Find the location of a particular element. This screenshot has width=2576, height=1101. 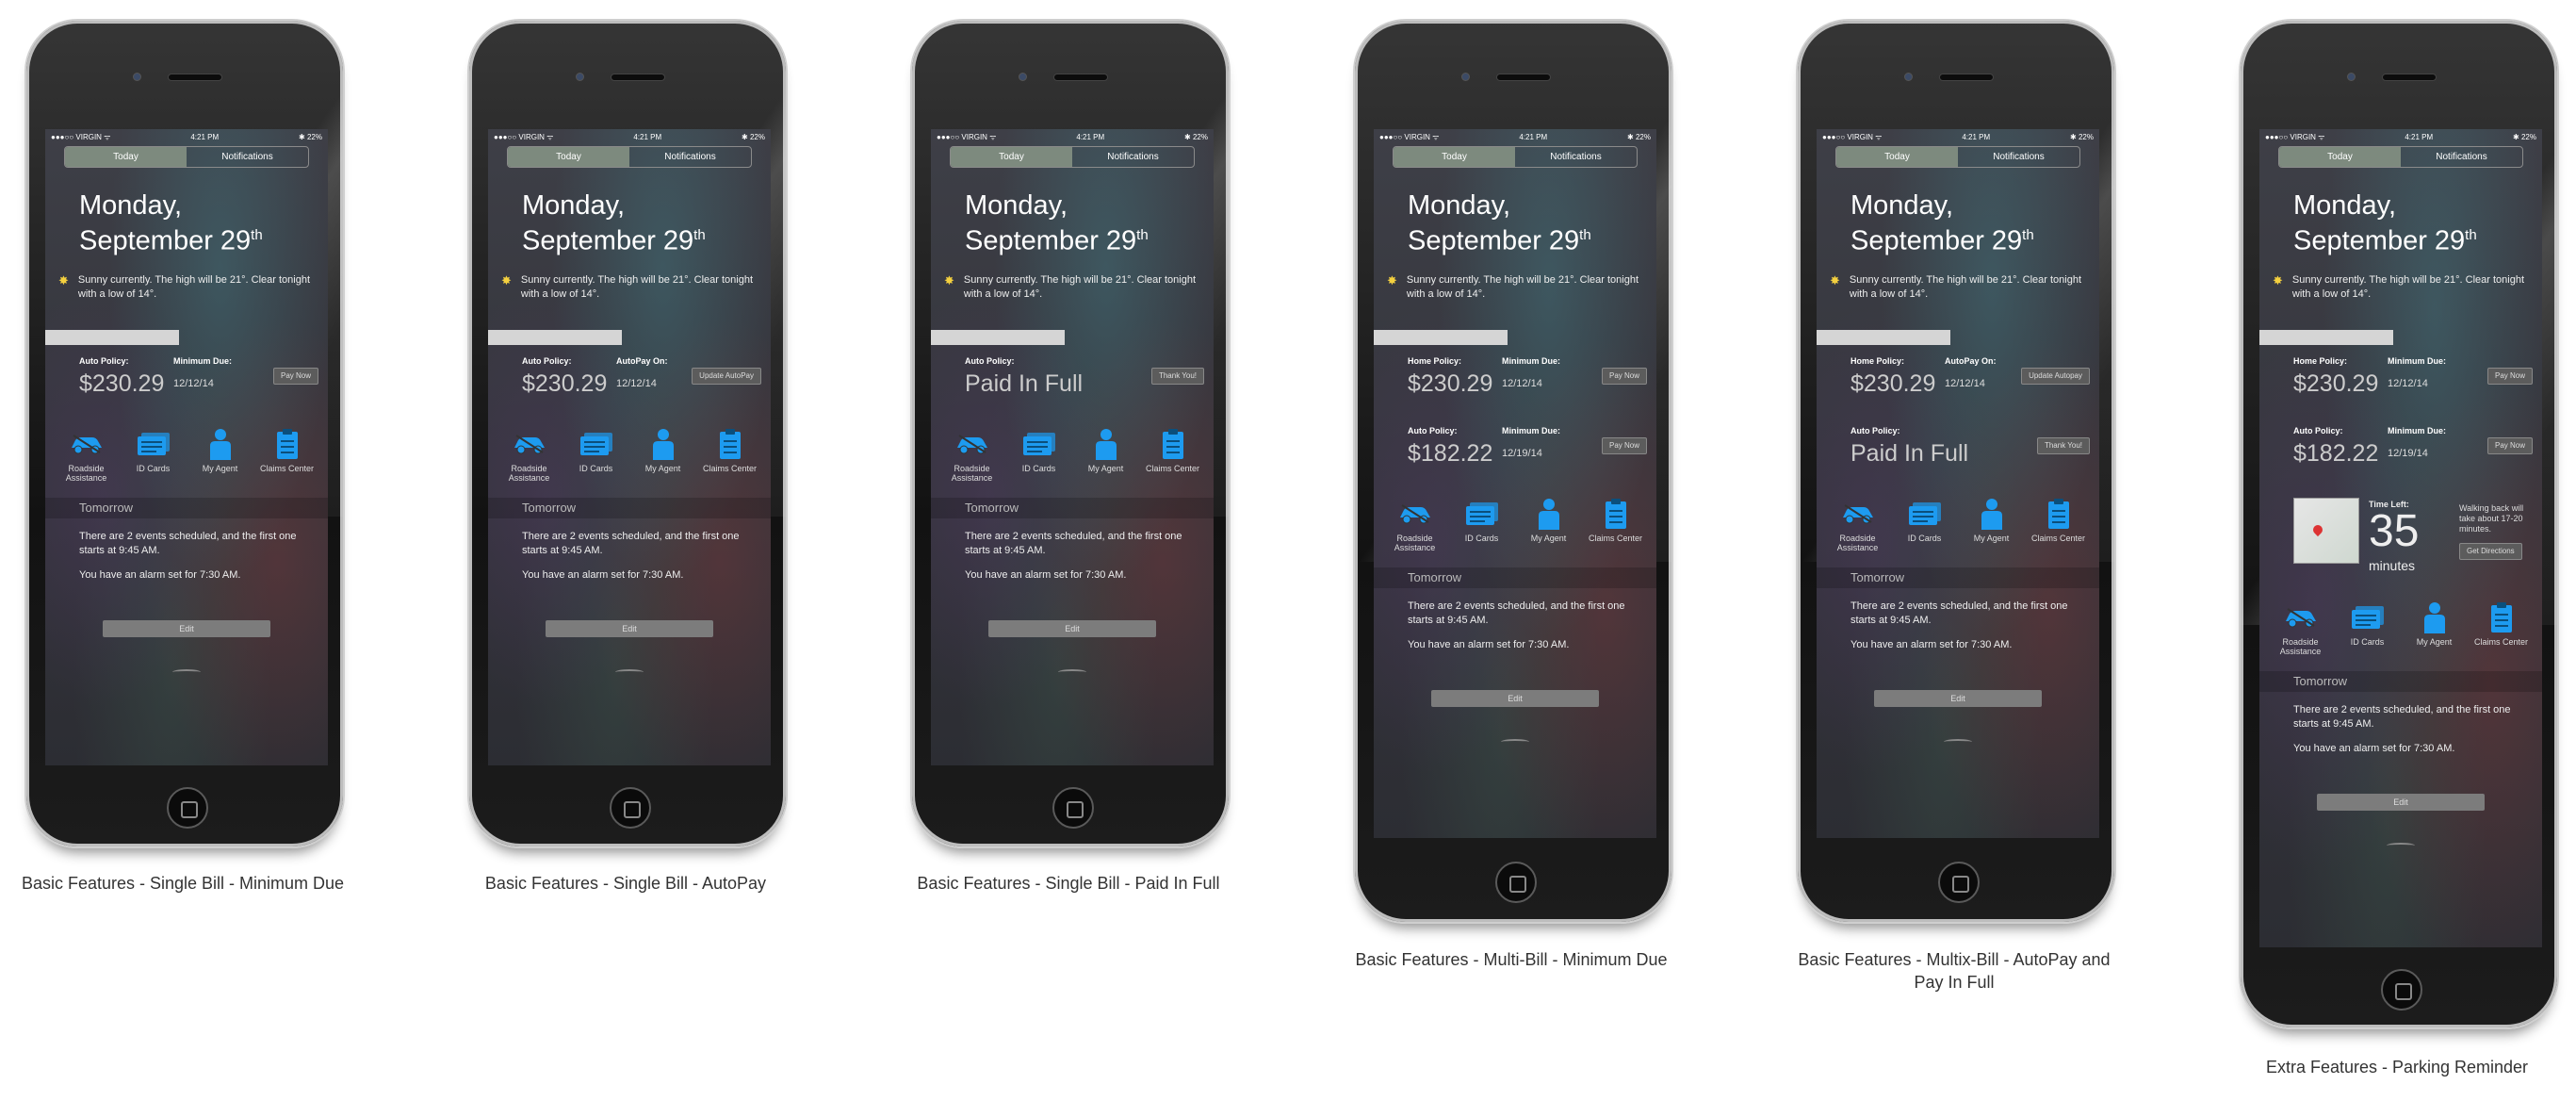

due-label: Minimum Due: is located at coordinates (2417, 430).